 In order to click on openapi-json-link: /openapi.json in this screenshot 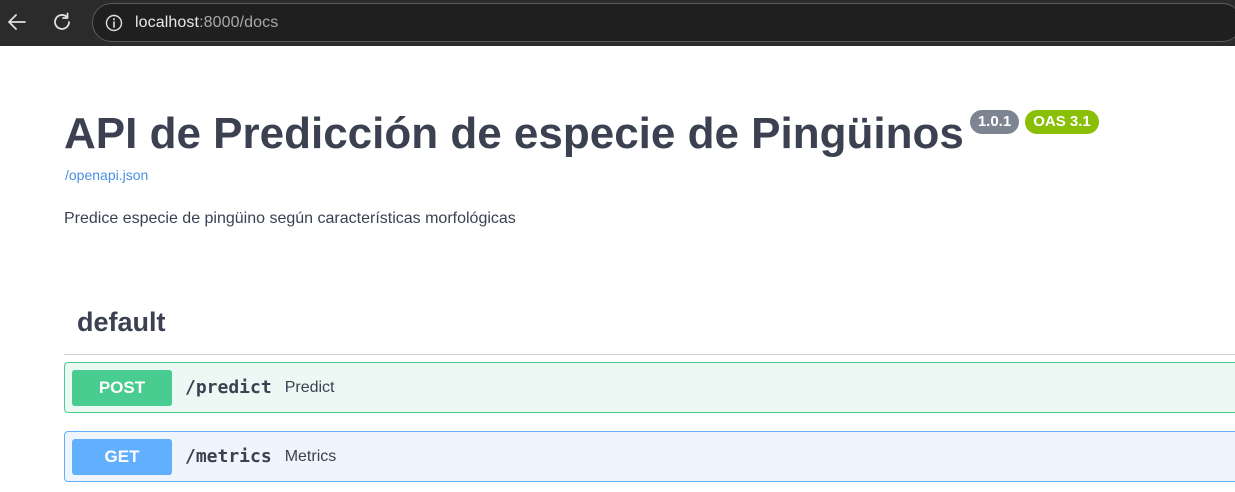, I will do `click(106, 175)`.